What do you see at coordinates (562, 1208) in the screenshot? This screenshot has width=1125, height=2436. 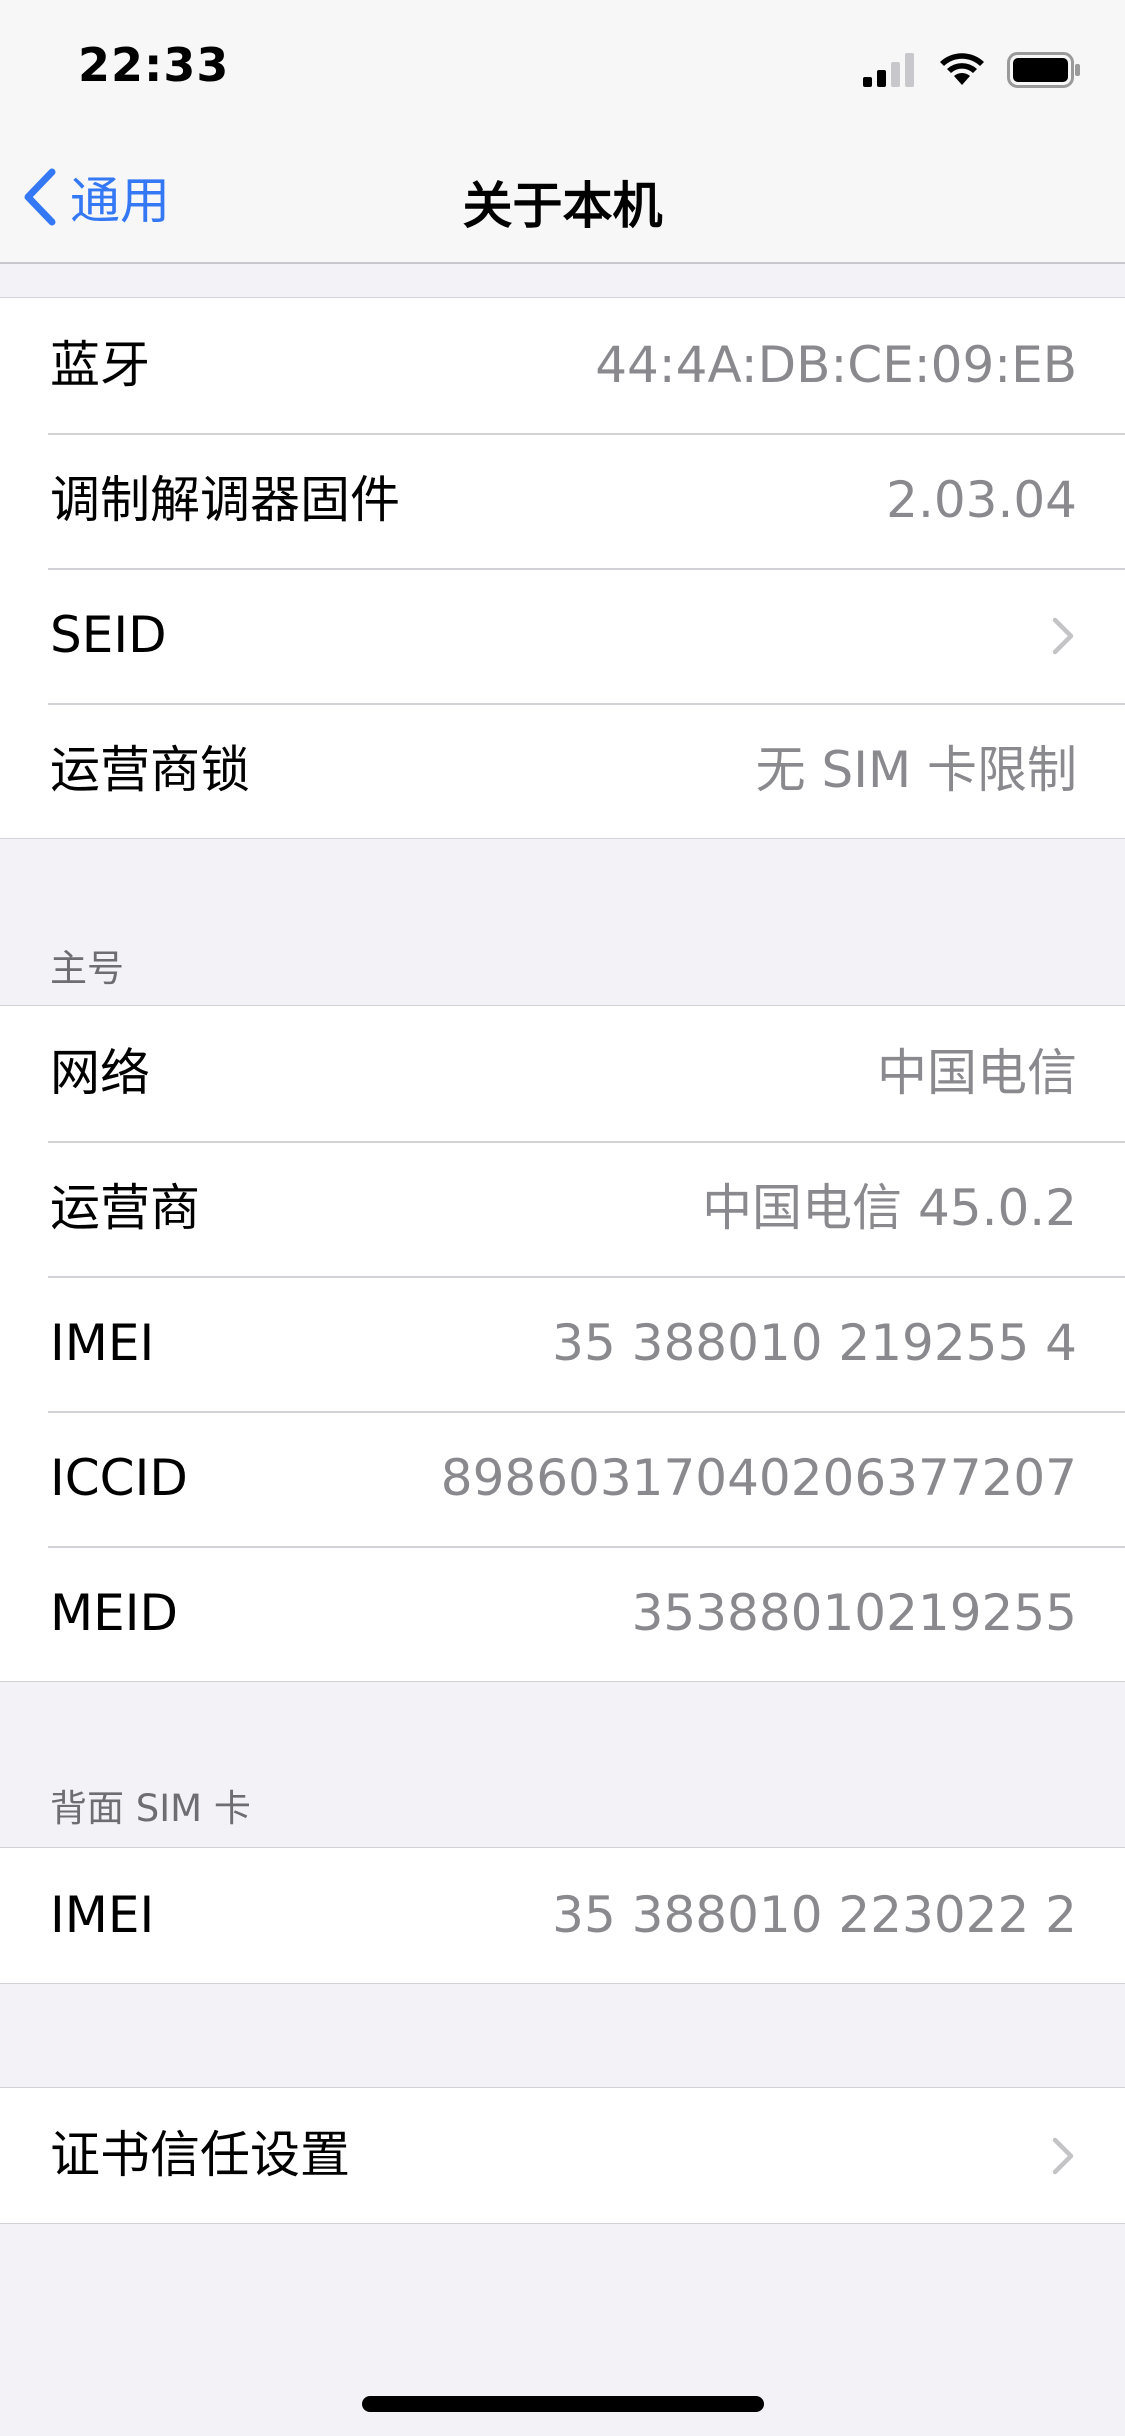 I see `carrier-row: 运营商 中国电信 45.0.2` at bounding box center [562, 1208].